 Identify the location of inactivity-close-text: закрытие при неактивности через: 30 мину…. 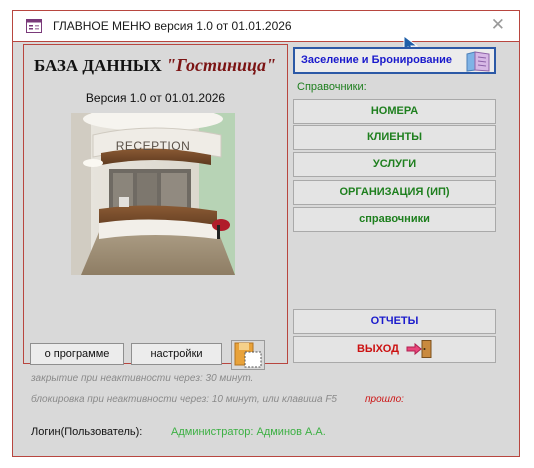
(142, 378).